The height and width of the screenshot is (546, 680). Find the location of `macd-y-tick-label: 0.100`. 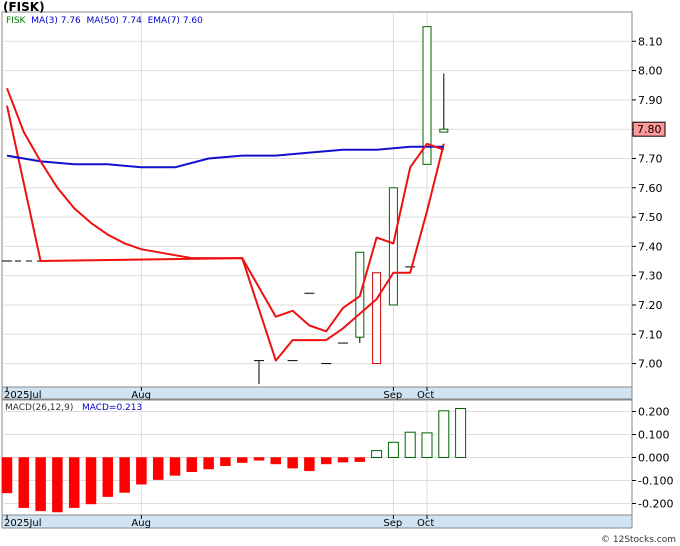

macd-y-tick-label: 0.100 is located at coordinates (654, 435).